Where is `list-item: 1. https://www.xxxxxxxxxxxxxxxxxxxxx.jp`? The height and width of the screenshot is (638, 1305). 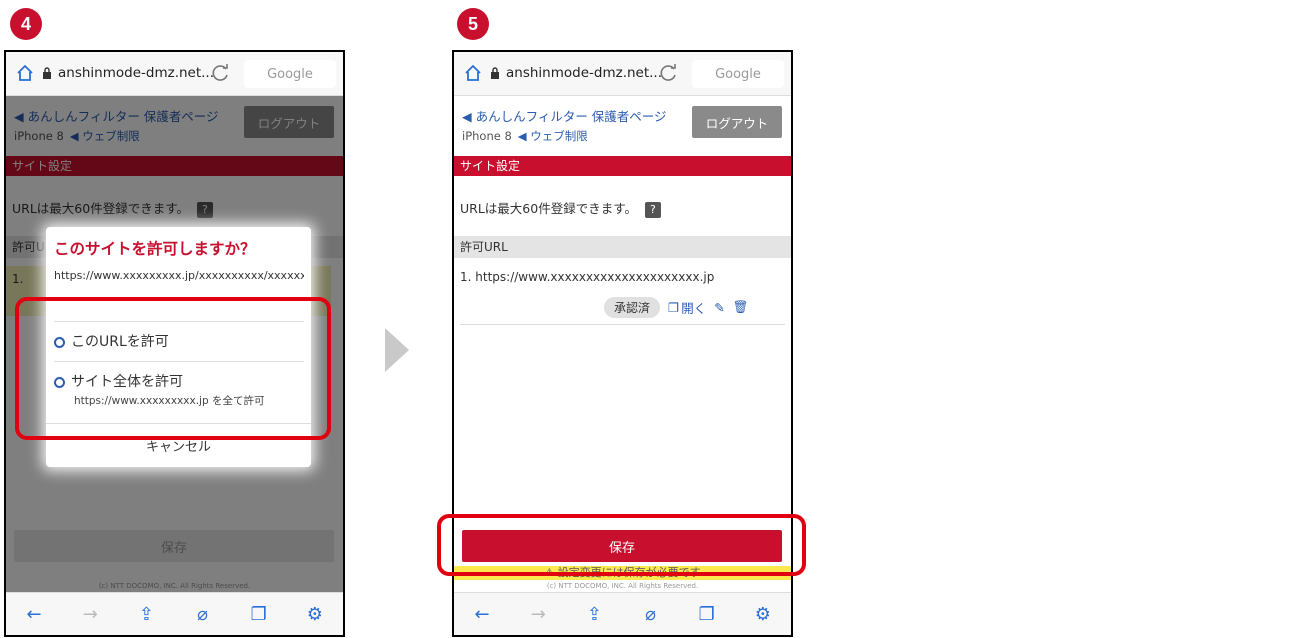
list-item: 1. https://www.xxxxxxxxxxxxxxxxxxxxx.jp is located at coordinates (587, 277).